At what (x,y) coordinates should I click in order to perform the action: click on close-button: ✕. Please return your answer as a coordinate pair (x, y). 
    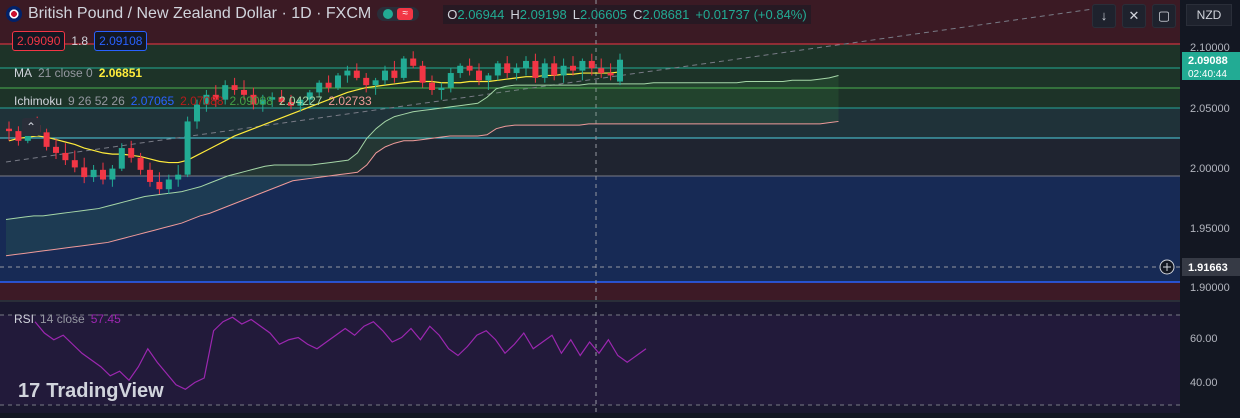
    Looking at the image, I should click on (1134, 16).